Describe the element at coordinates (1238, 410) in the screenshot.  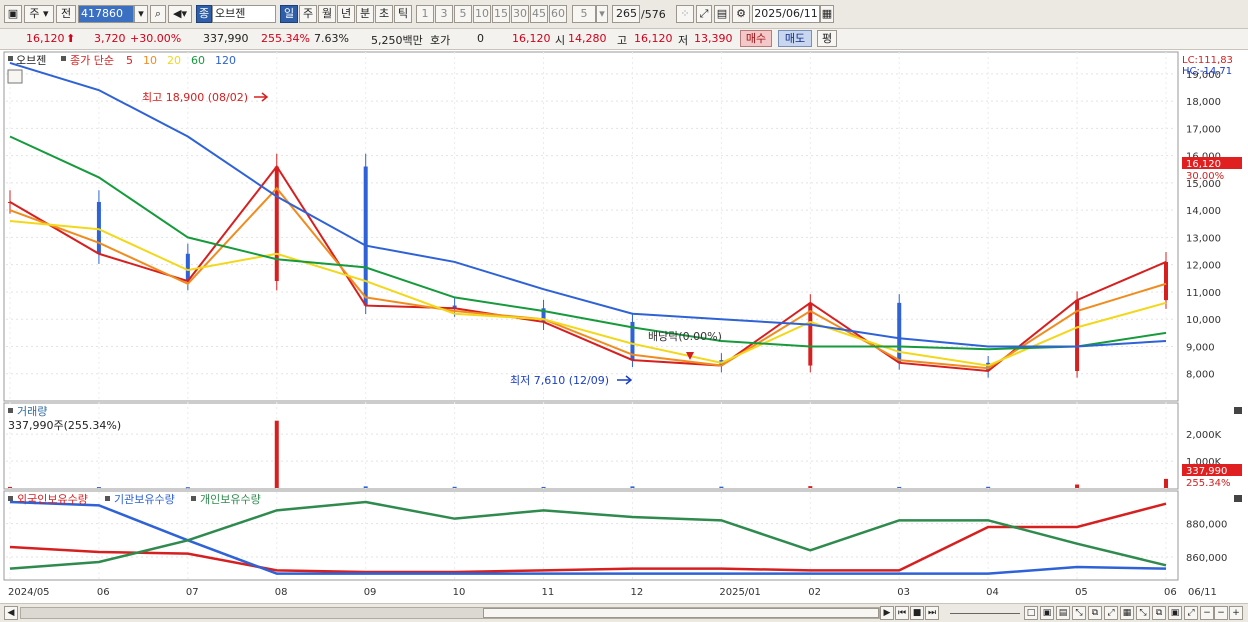
I see `volume-panel-close-icon` at that location.